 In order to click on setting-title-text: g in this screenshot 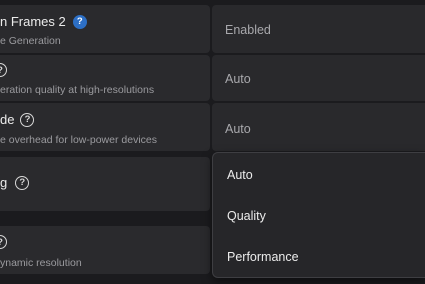, I will do `click(4, 182)`.